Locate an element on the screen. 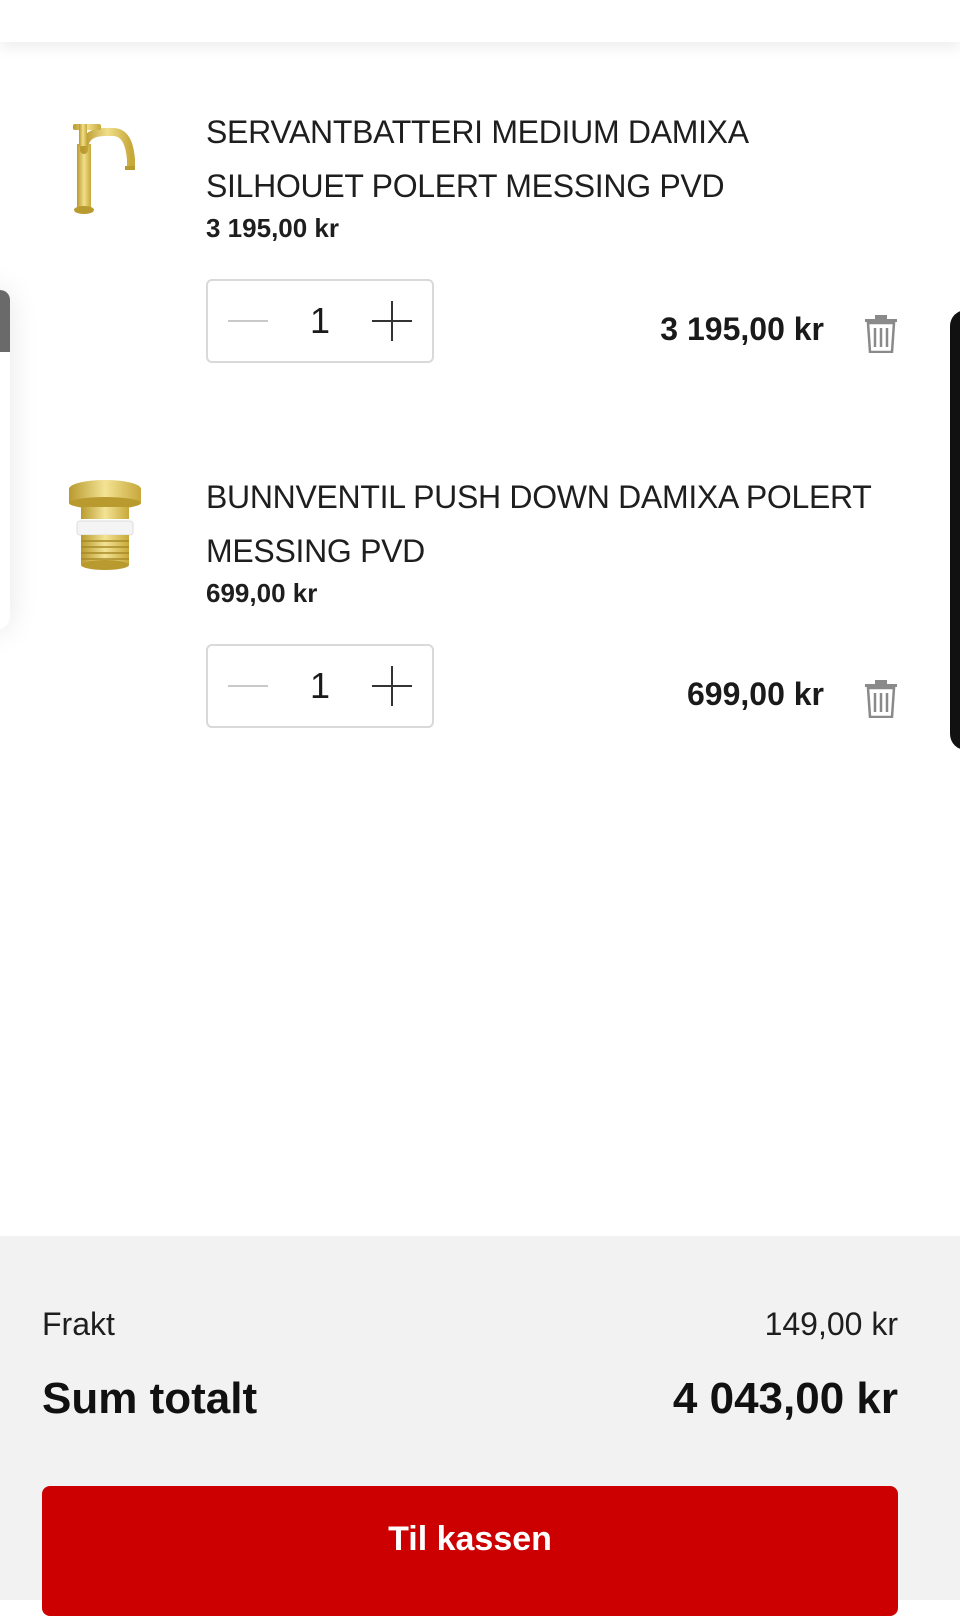  shipping-label: Frakt is located at coordinates (78, 1324).